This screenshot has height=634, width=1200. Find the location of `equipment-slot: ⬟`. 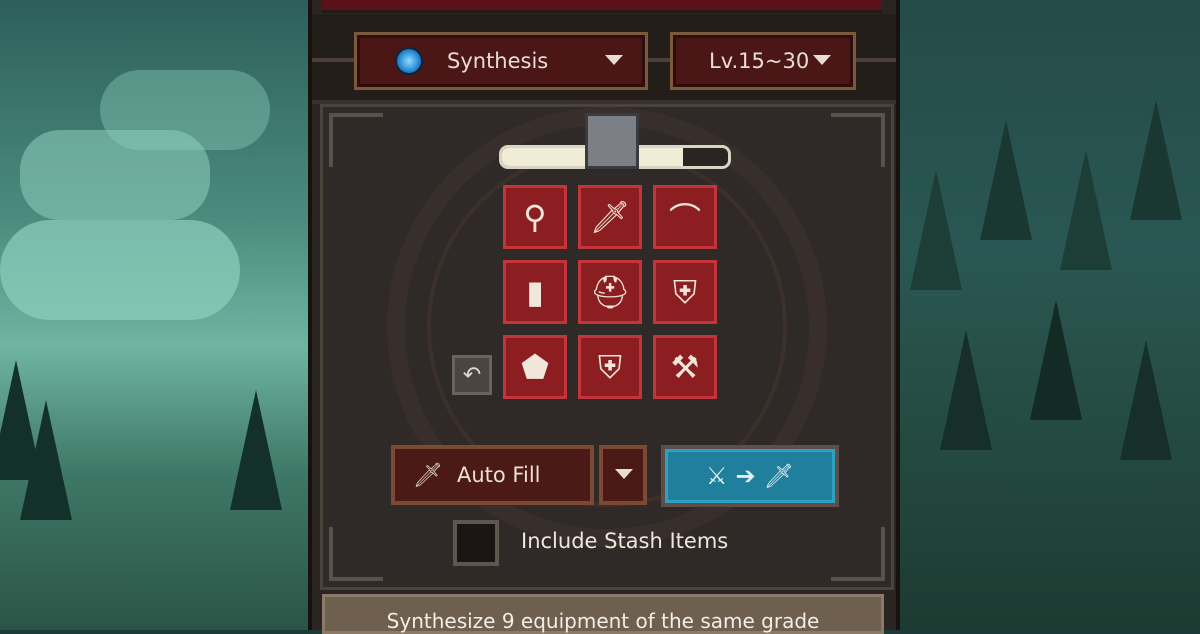

equipment-slot: ⬟ is located at coordinates (535, 367).